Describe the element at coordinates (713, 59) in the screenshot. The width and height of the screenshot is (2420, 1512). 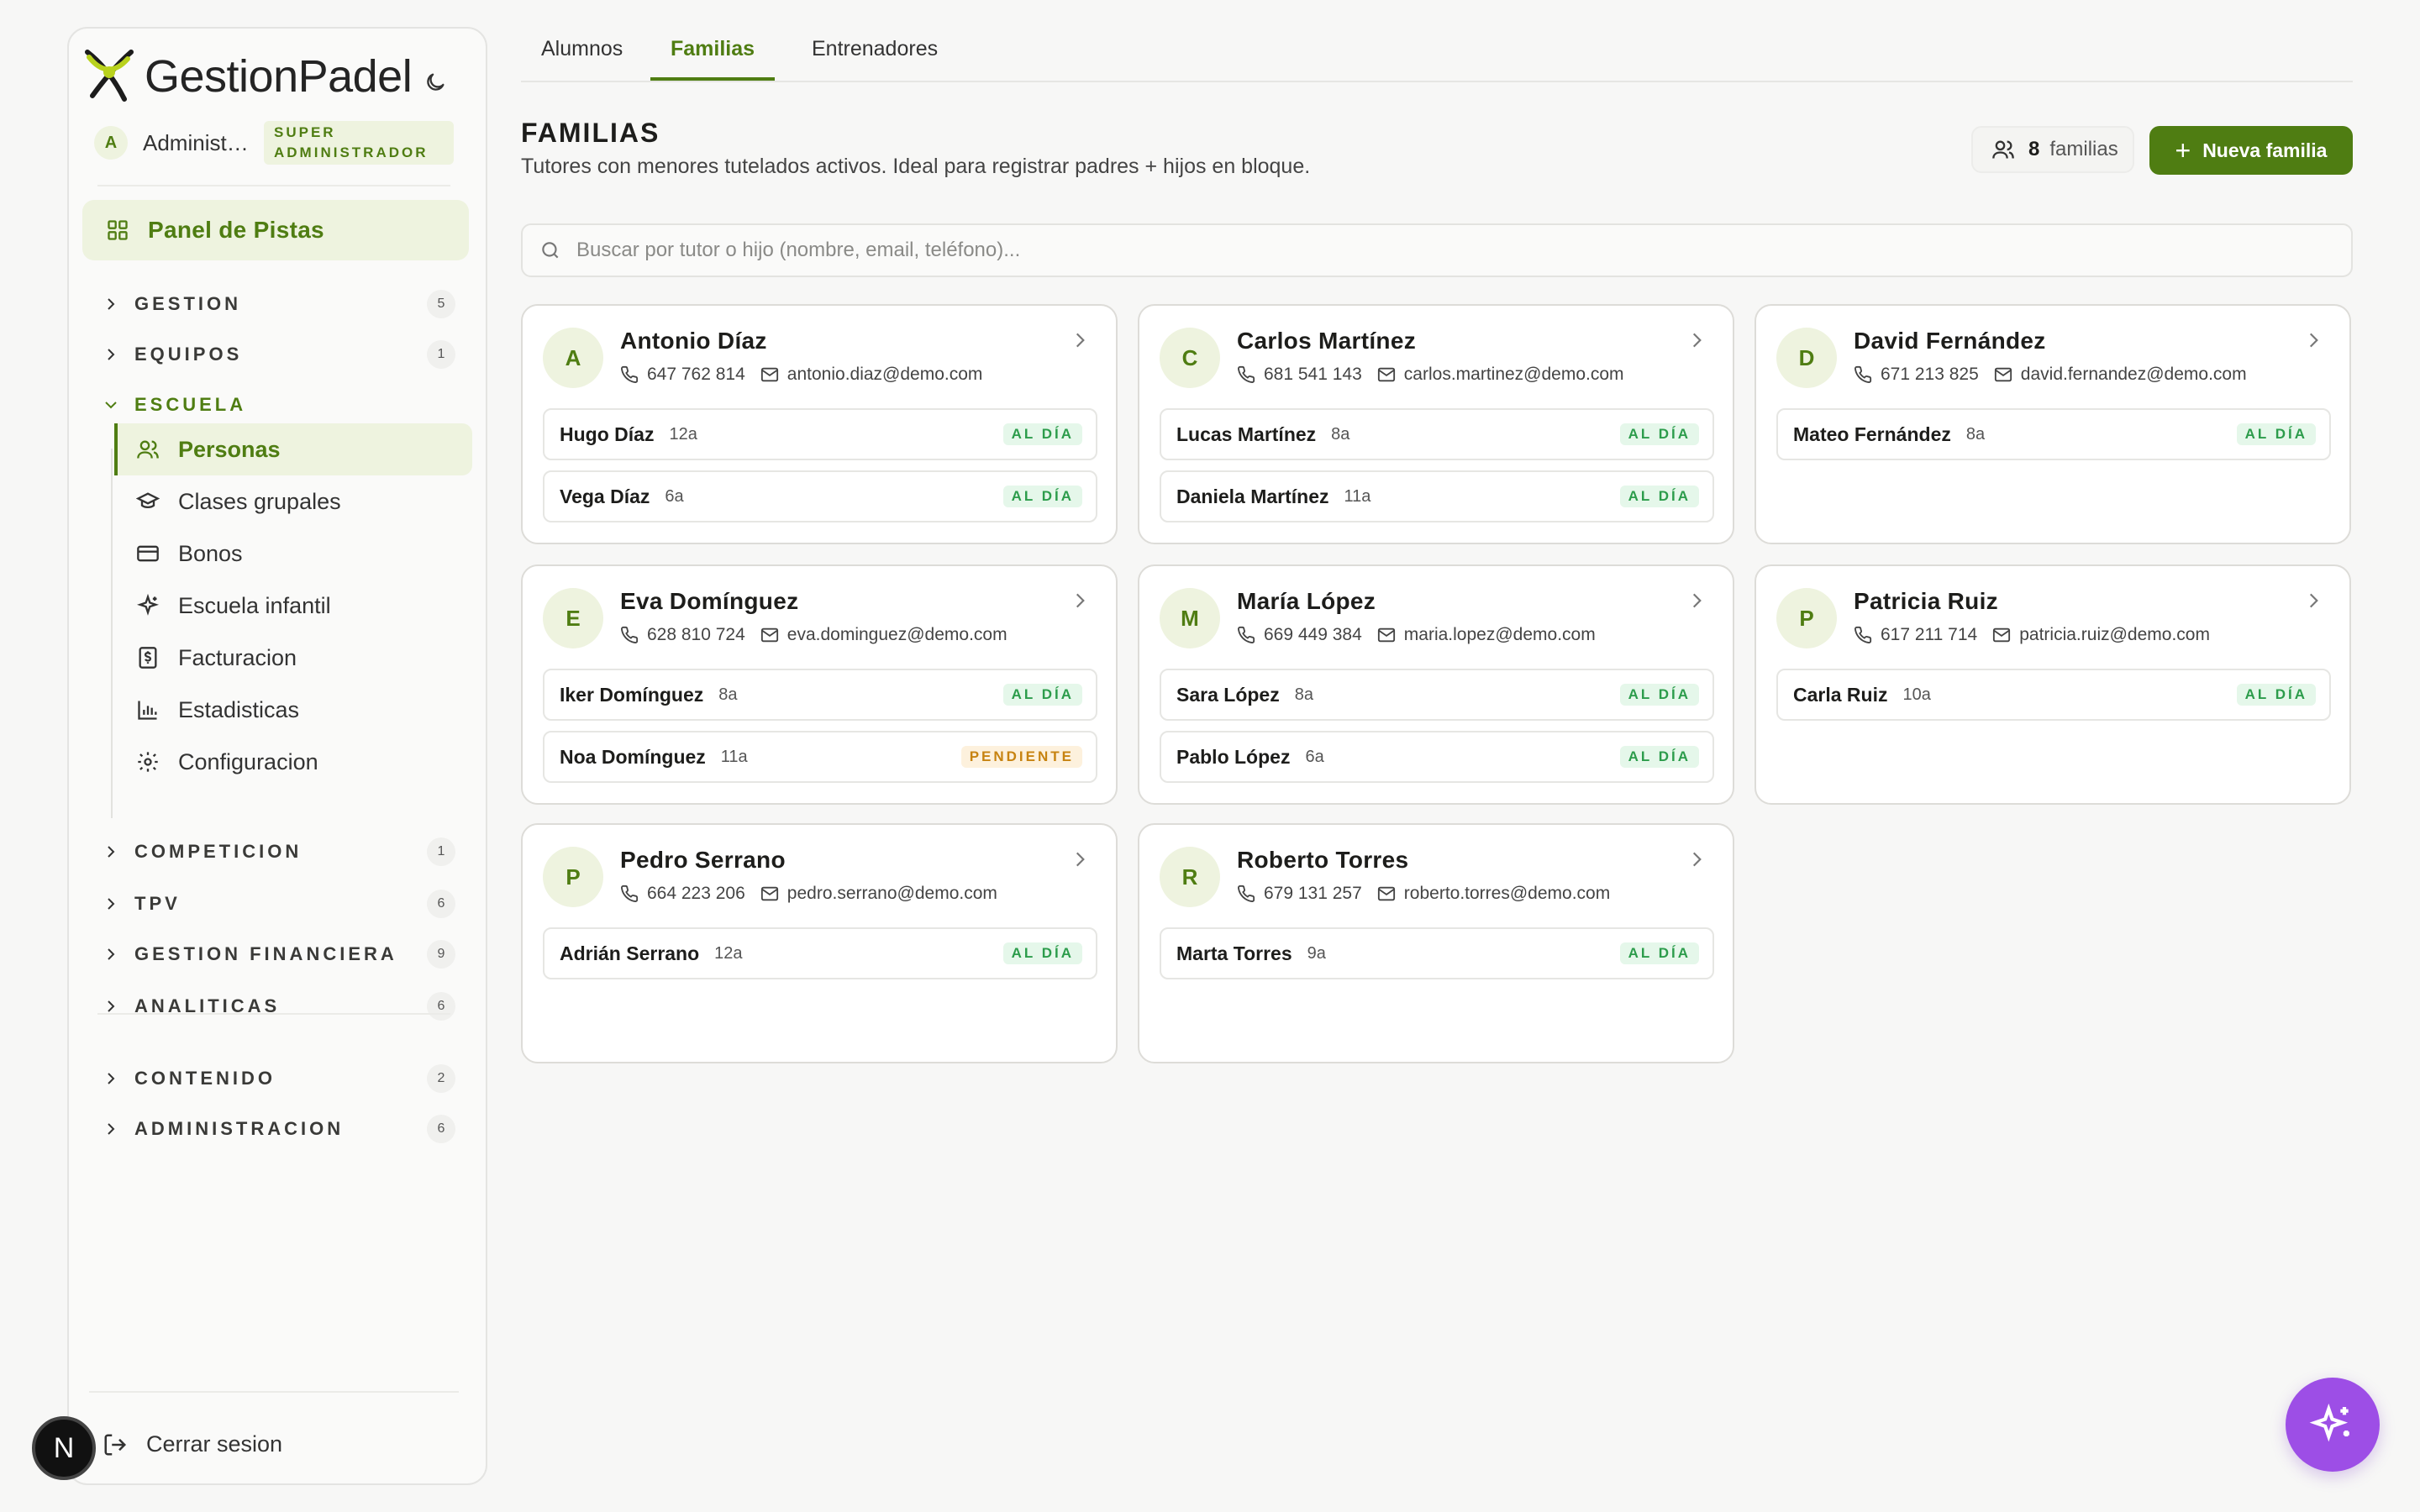
I see `tab-familias: Familias` at that location.